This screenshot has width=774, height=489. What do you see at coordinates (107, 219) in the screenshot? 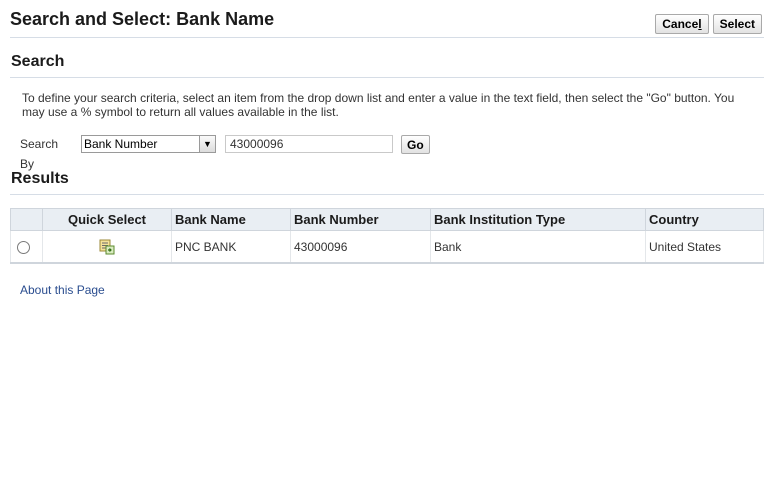
I see `column-header-quick-select: Quick Select` at bounding box center [107, 219].